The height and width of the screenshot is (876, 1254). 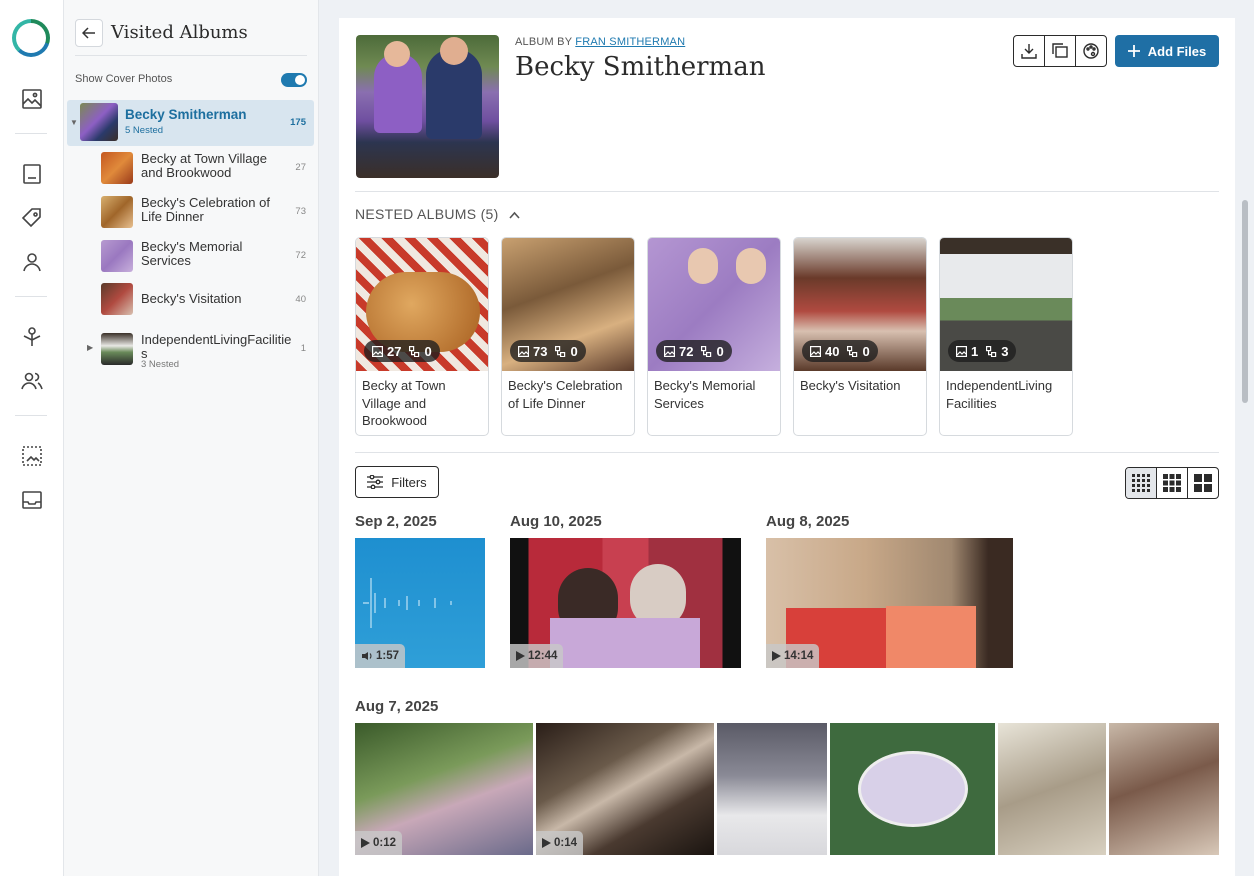 I want to click on album-name: Becky's Visitation, so click(x=191, y=298).